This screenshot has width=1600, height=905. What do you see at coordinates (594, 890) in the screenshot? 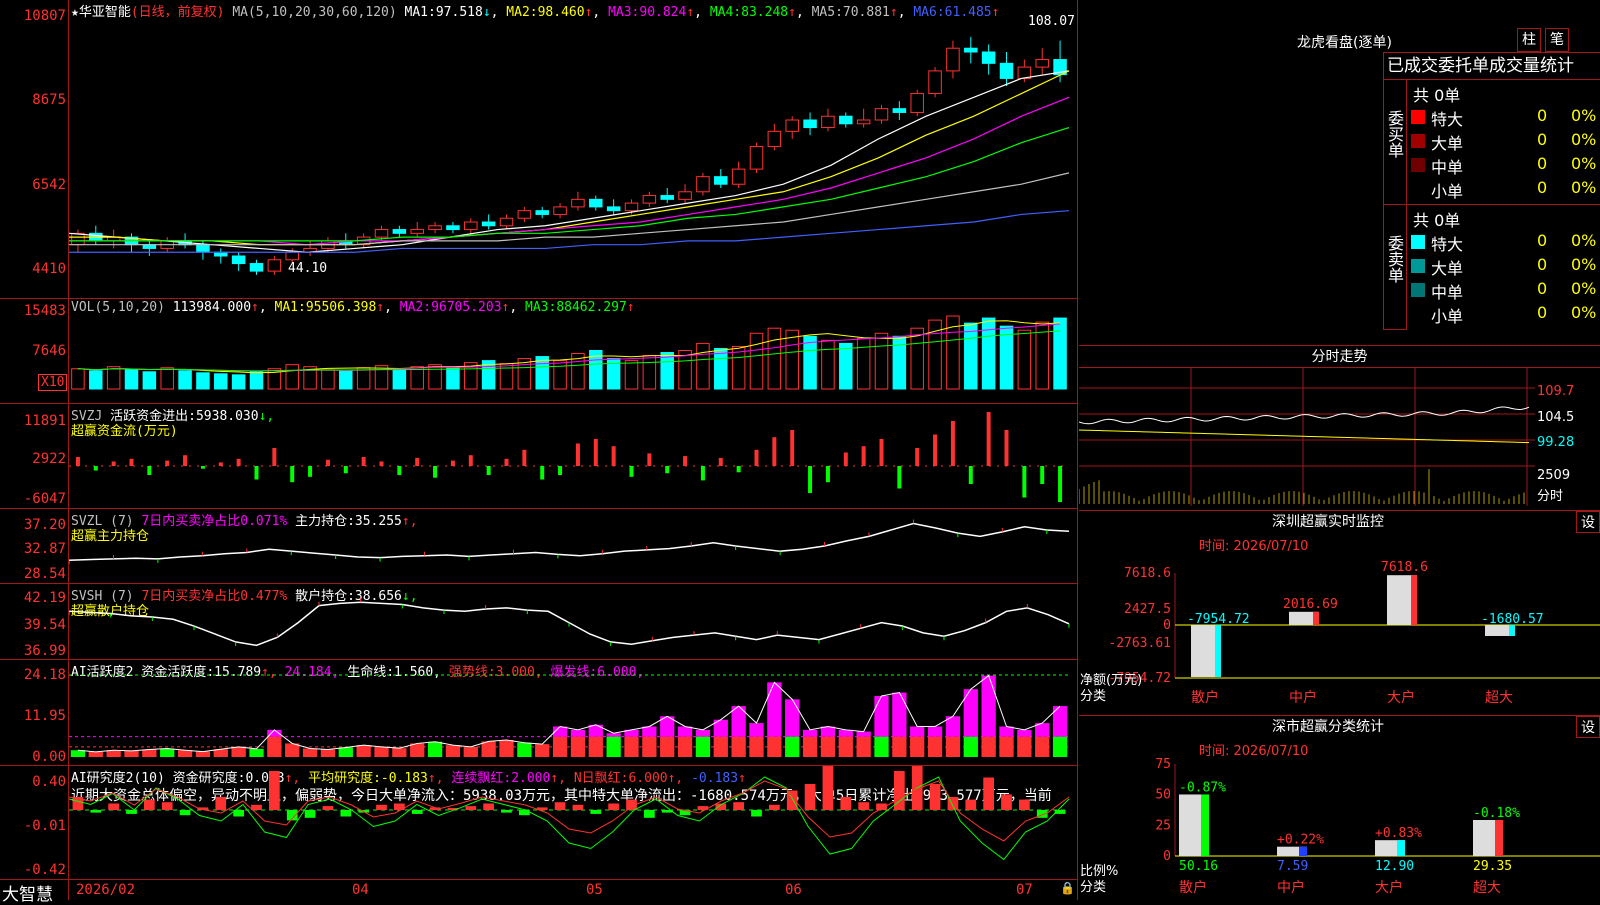
I see `x-label: 05` at bounding box center [594, 890].